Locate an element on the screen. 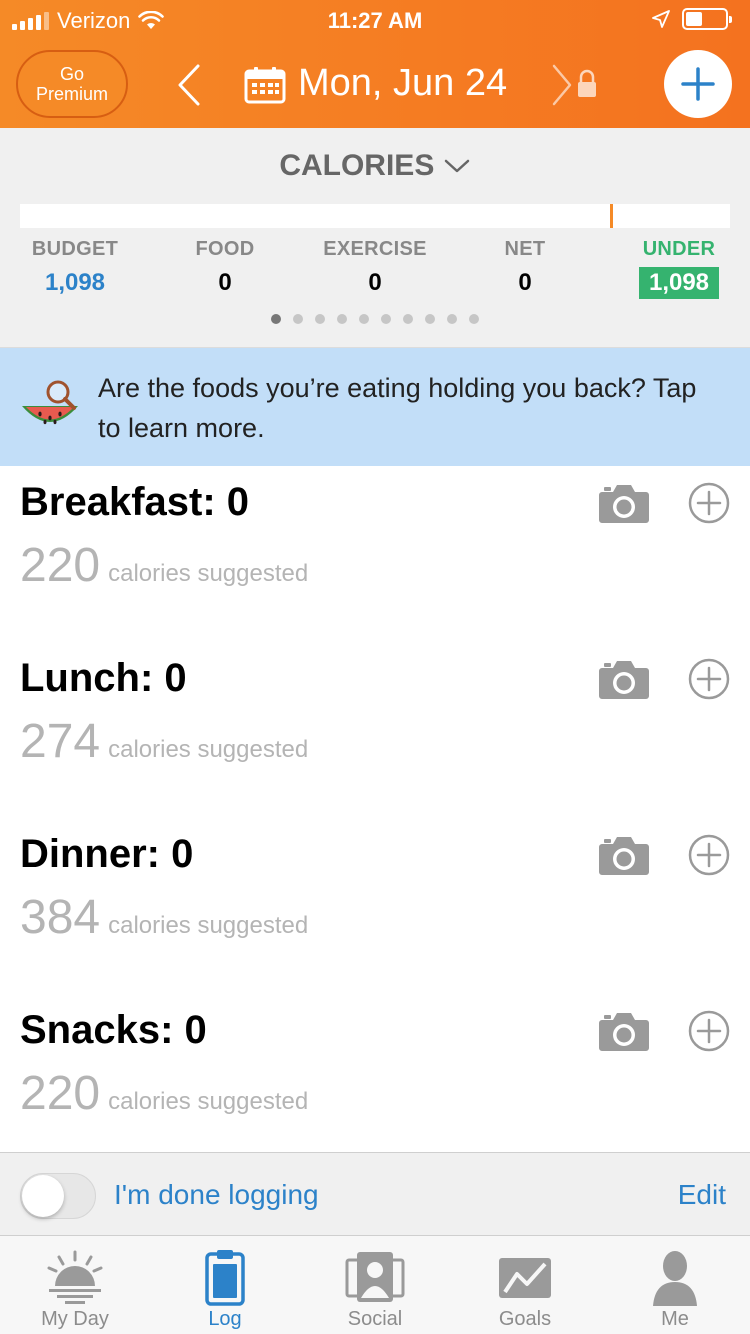 Image resolution: width=750 pixels, height=1334 pixels. tab-my-day: My Day is located at coordinates (75, 1285).